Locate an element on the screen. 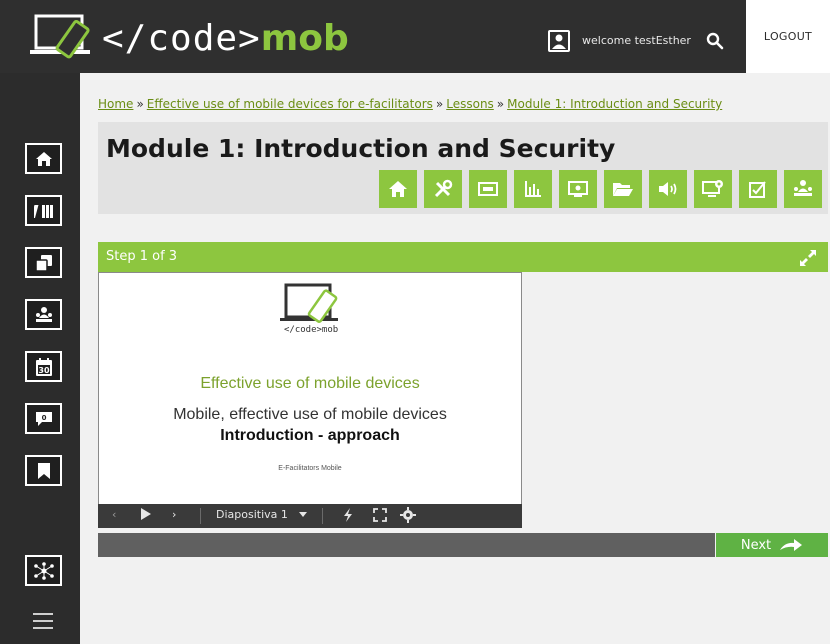 The width and height of the screenshot is (830, 644). toolbar-tools-button is located at coordinates (443, 189).